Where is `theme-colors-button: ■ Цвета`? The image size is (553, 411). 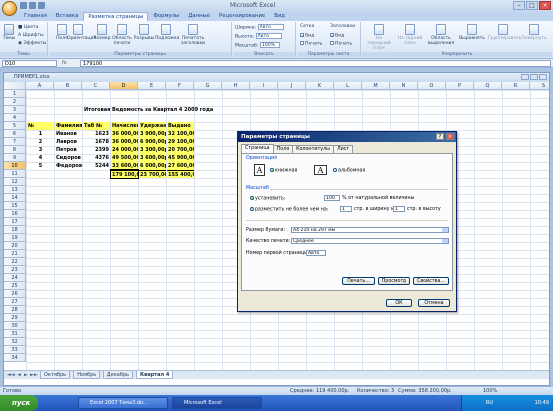 theme-colors-button: ■ Цвета is located at coordinates (28, 27).